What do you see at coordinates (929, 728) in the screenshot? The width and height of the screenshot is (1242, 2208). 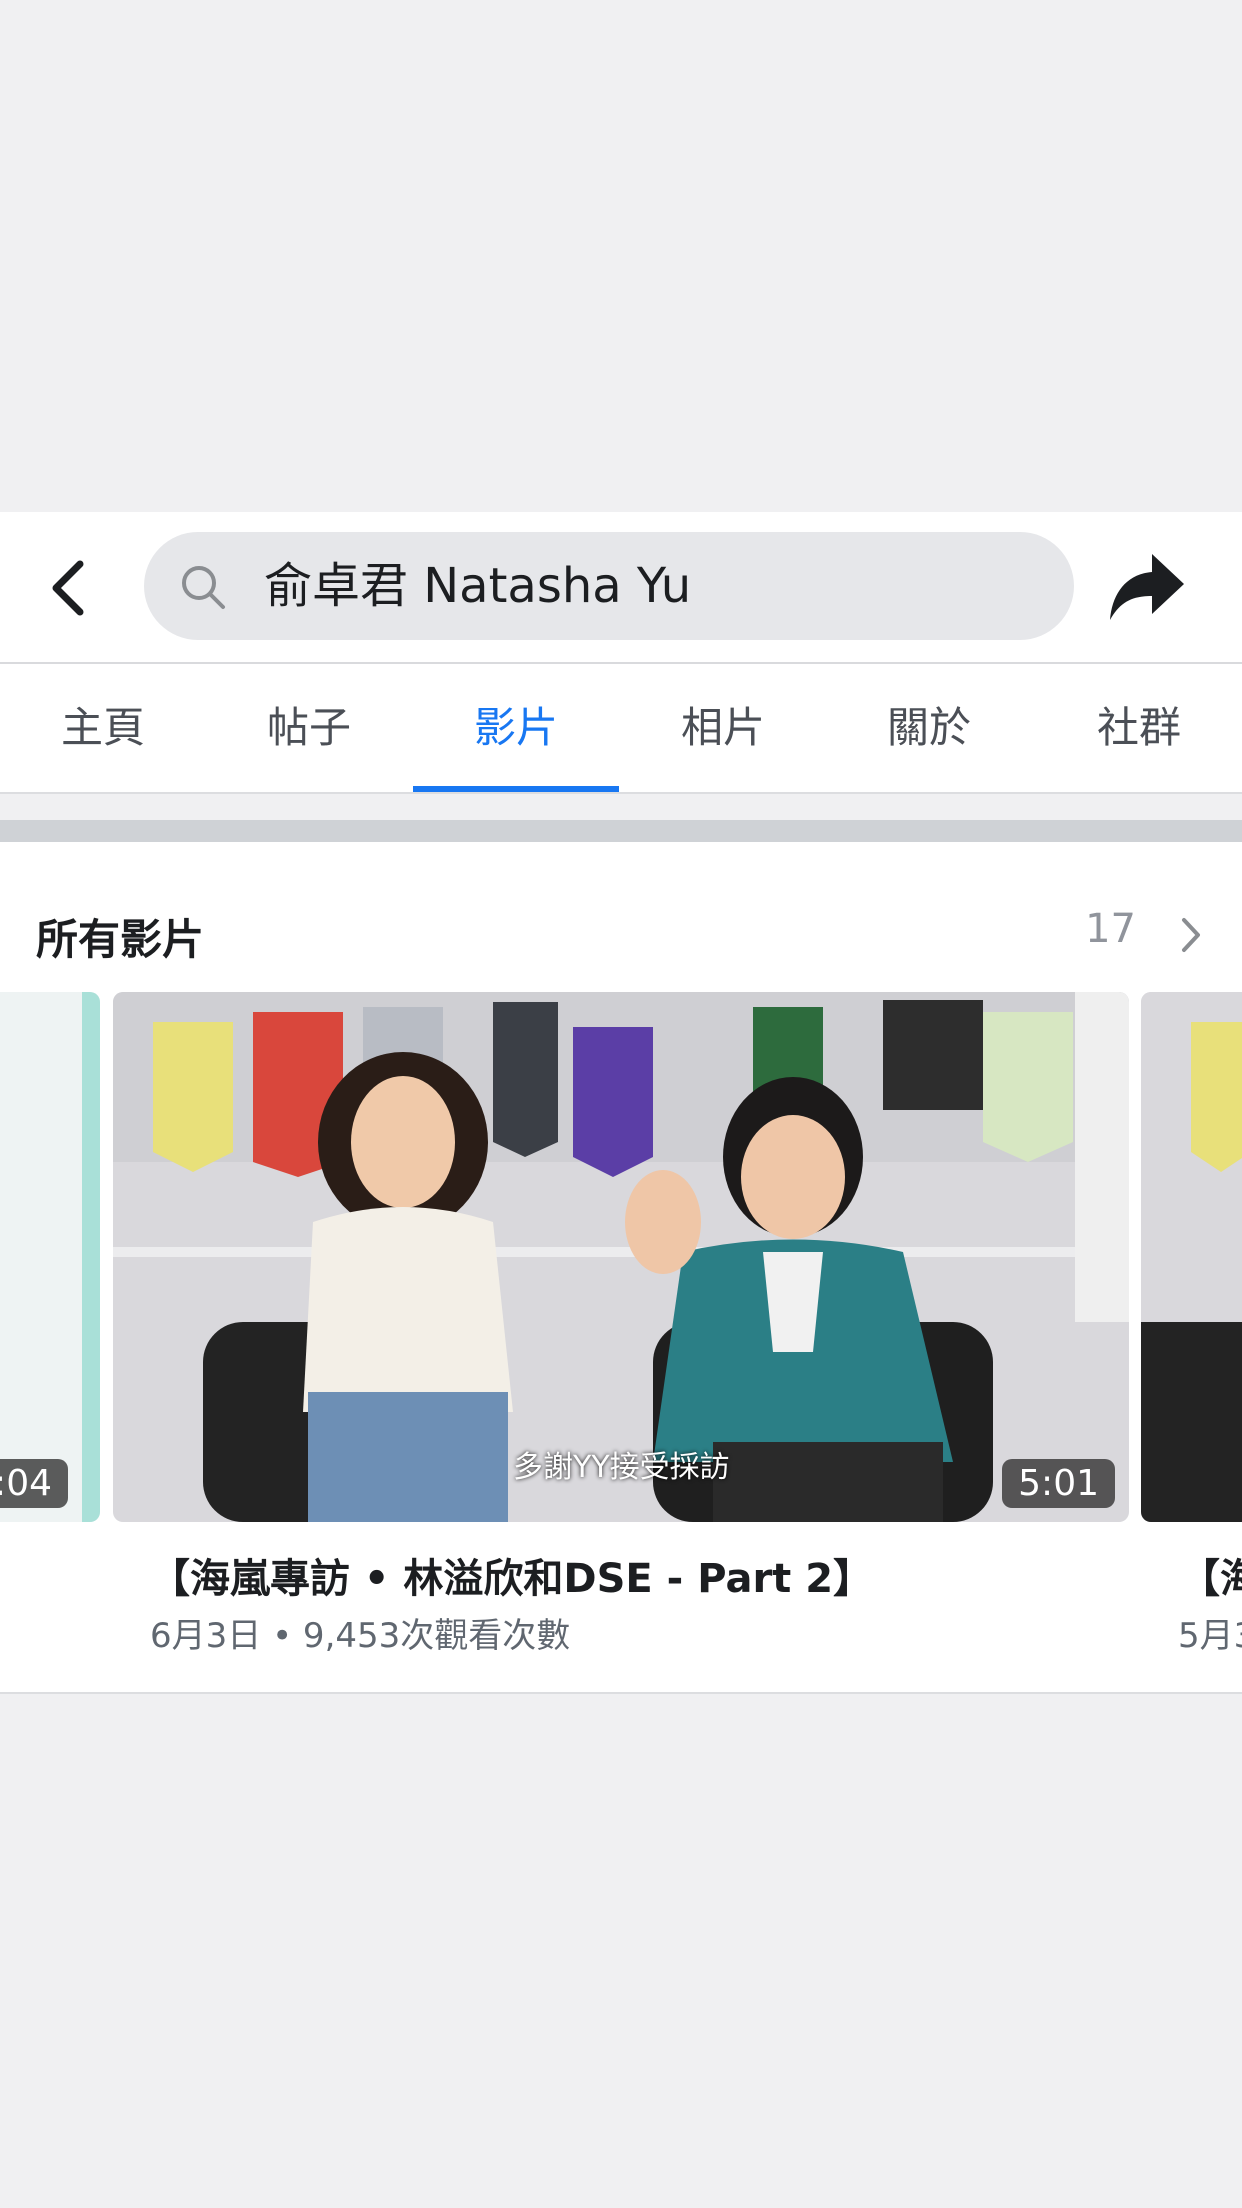 I see `tab-about: 關於` at bounding box center [929, 728].